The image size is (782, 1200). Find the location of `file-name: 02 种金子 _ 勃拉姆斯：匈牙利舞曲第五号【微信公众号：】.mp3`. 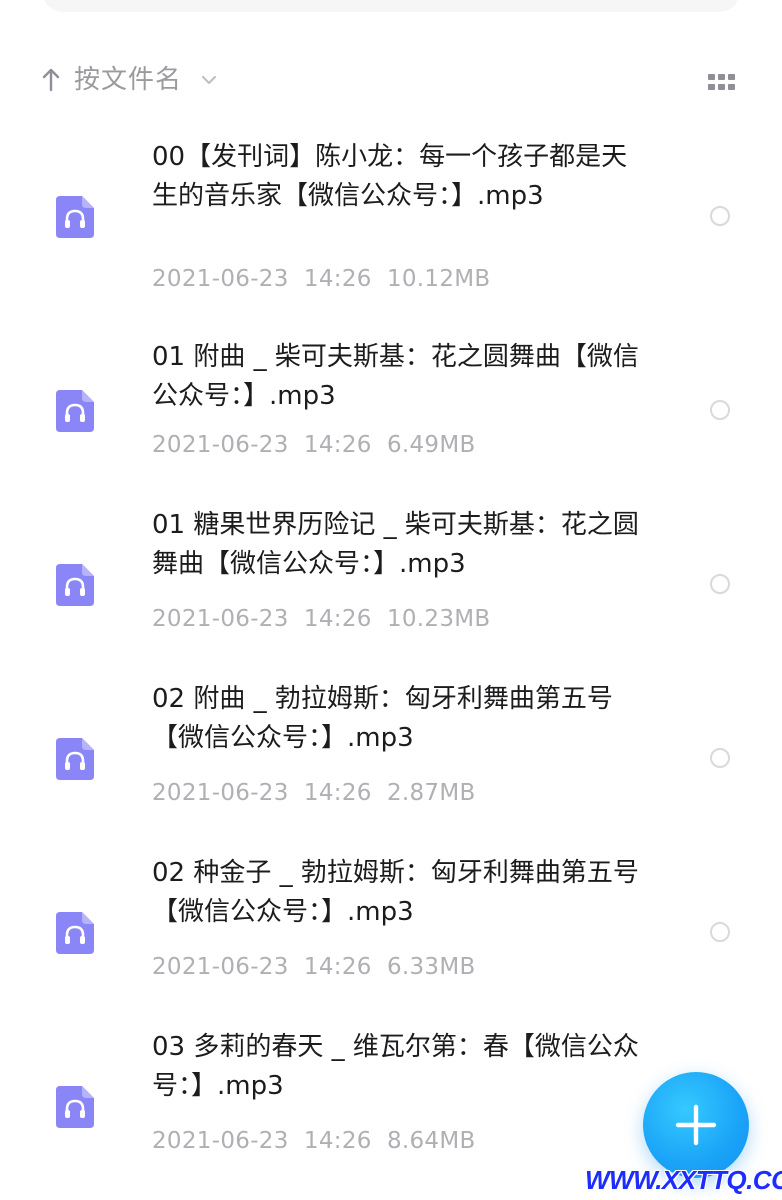

file-name: 02 种金子 _ 勃拉姆斯：匈牙利舞曲第五号【微信公众号：】.mp3 is located at coordinates (395, 892).